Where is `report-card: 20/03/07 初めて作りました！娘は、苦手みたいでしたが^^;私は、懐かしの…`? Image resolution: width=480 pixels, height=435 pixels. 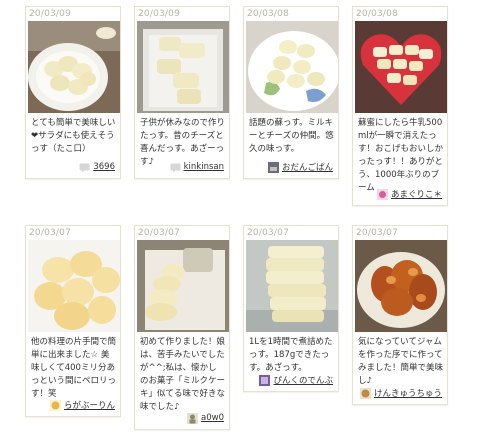 report-card: 20/03/07 初めて作りました！娘は、苦手みたいでしたが^^;私は、懐かしの… is located at coordinates (182, 327).